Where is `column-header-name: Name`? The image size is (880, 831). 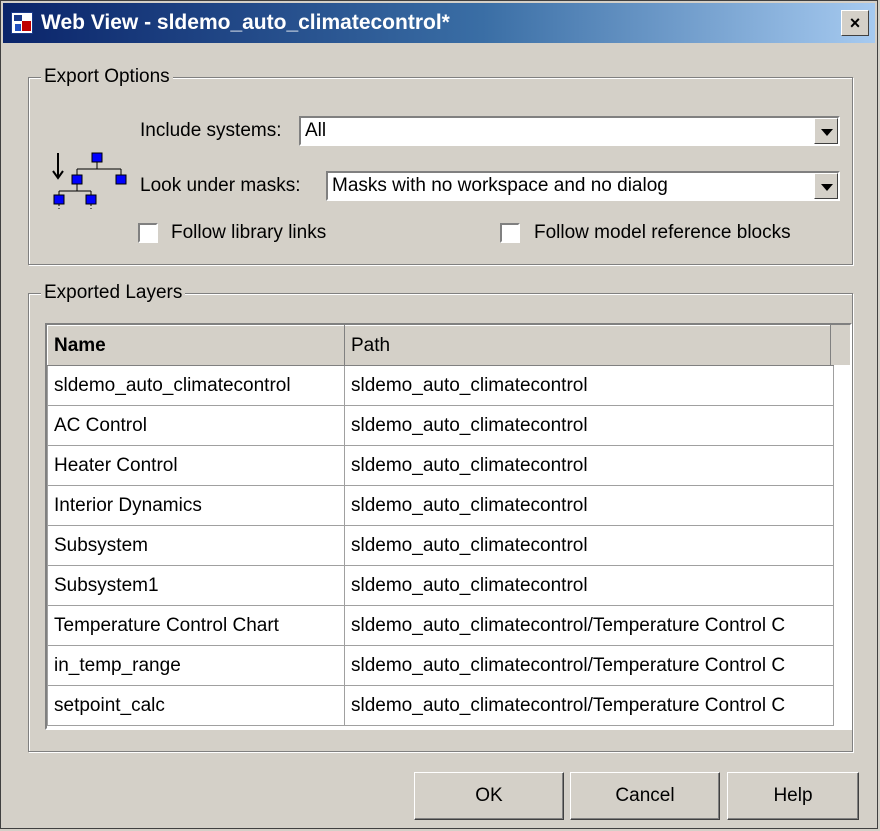 column-header-name: Name is located at coordinates (196, 345).